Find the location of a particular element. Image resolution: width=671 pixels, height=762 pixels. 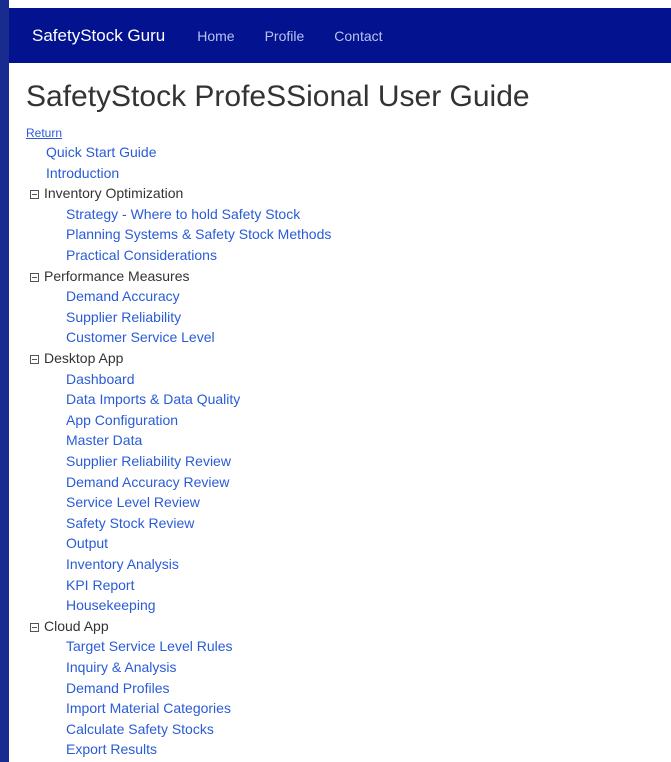

toc-item-target-service-level-rules: Target Service Level Rules is located at coordinates (149, 646).